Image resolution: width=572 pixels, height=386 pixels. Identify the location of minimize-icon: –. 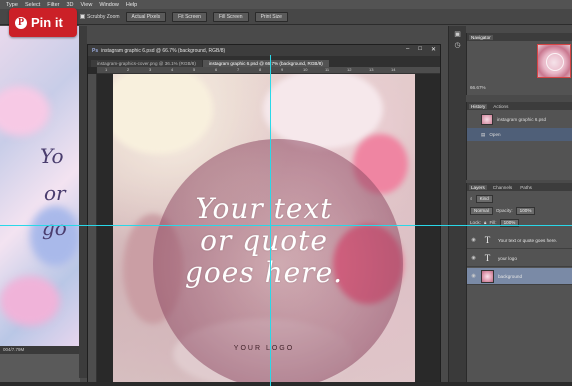
(407, 49).